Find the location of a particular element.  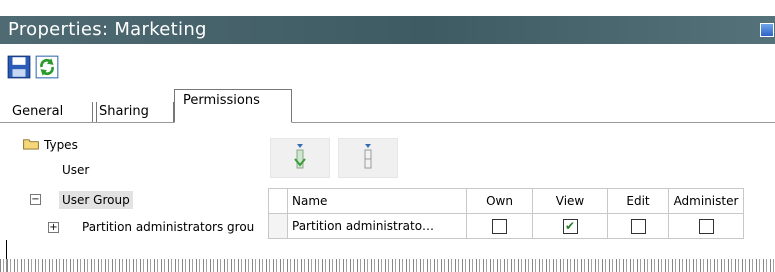

cell-edit is located at coordinates (638, 226).